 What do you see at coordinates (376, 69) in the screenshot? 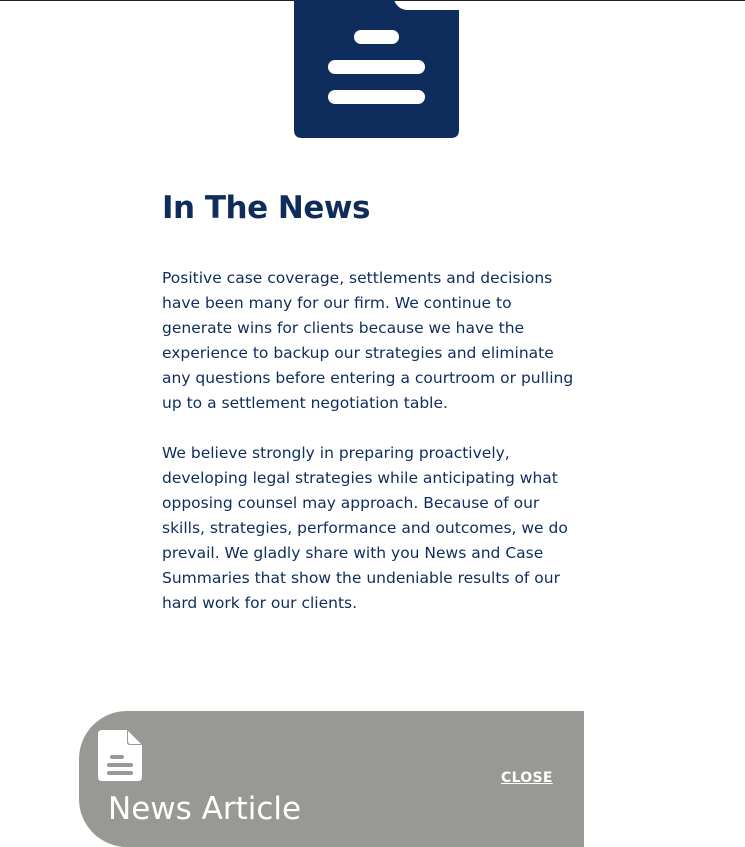
I see `document-icon` at bounding box center [376, 69].